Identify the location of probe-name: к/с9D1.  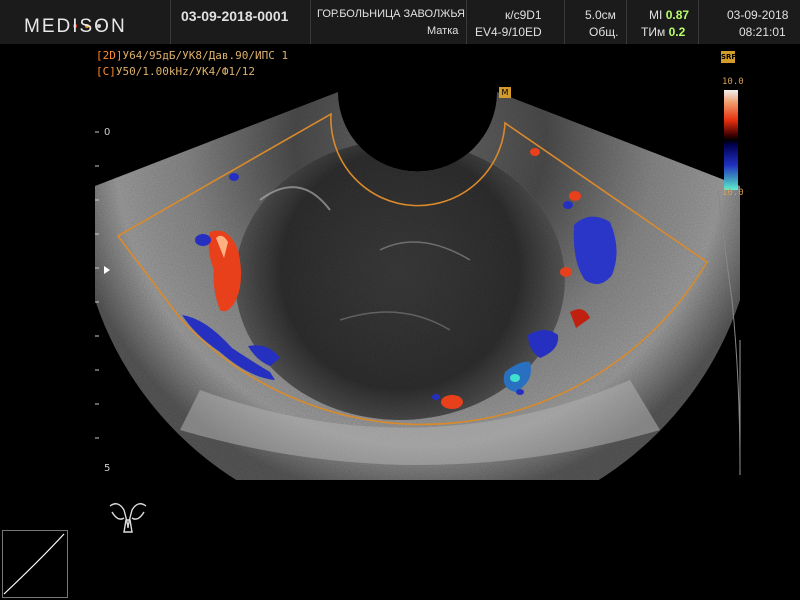
(523, 15).